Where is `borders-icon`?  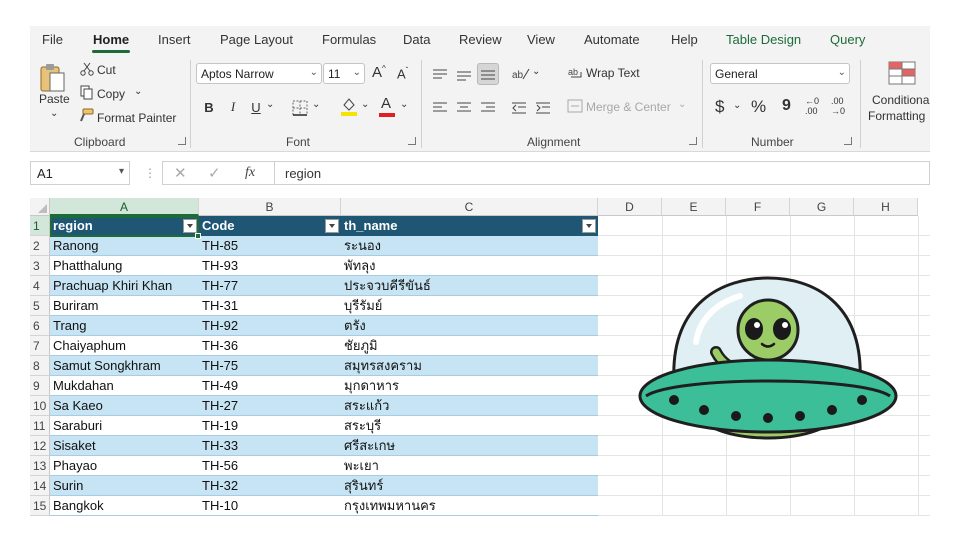 borders-icon is located at coordinates (300, 109).